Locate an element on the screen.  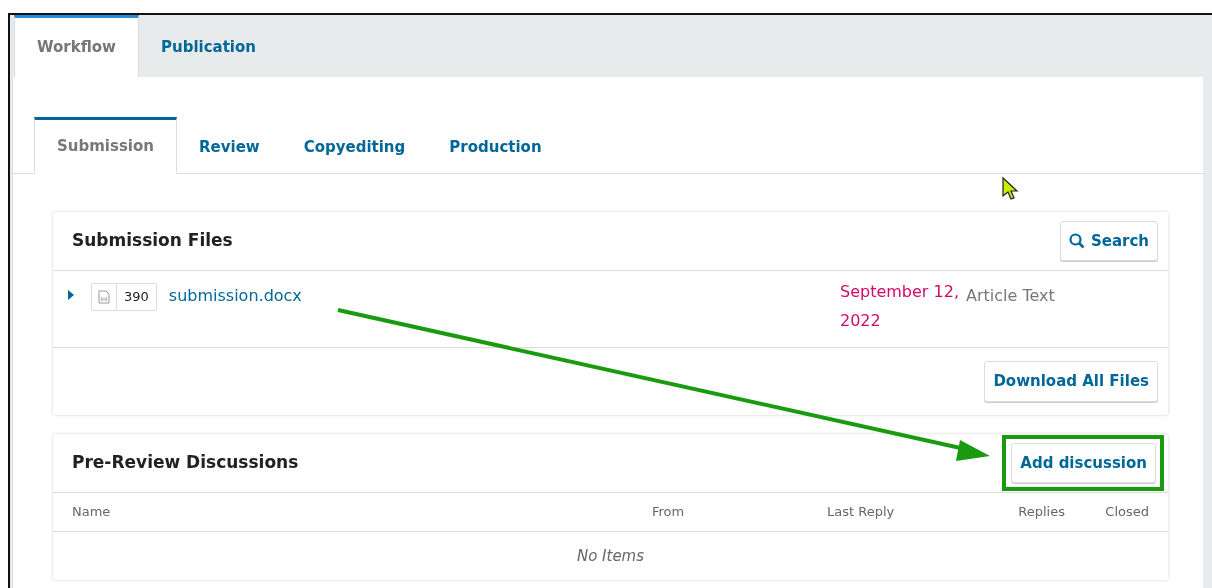
column-header: Replies is located at coordinates (1041, 512).